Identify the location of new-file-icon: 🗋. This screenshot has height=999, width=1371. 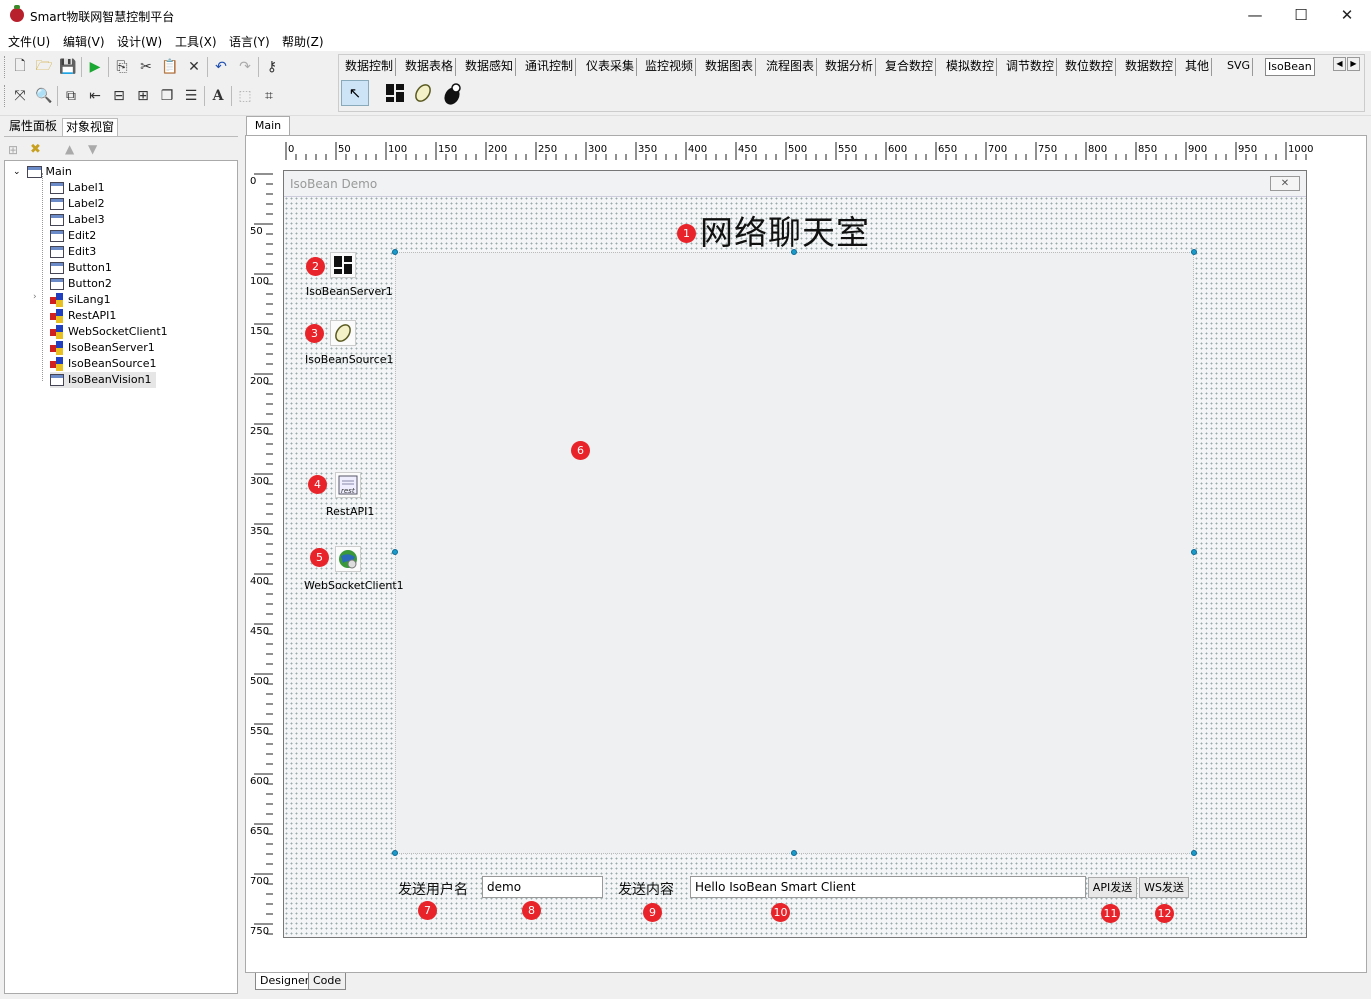
(20, 67).